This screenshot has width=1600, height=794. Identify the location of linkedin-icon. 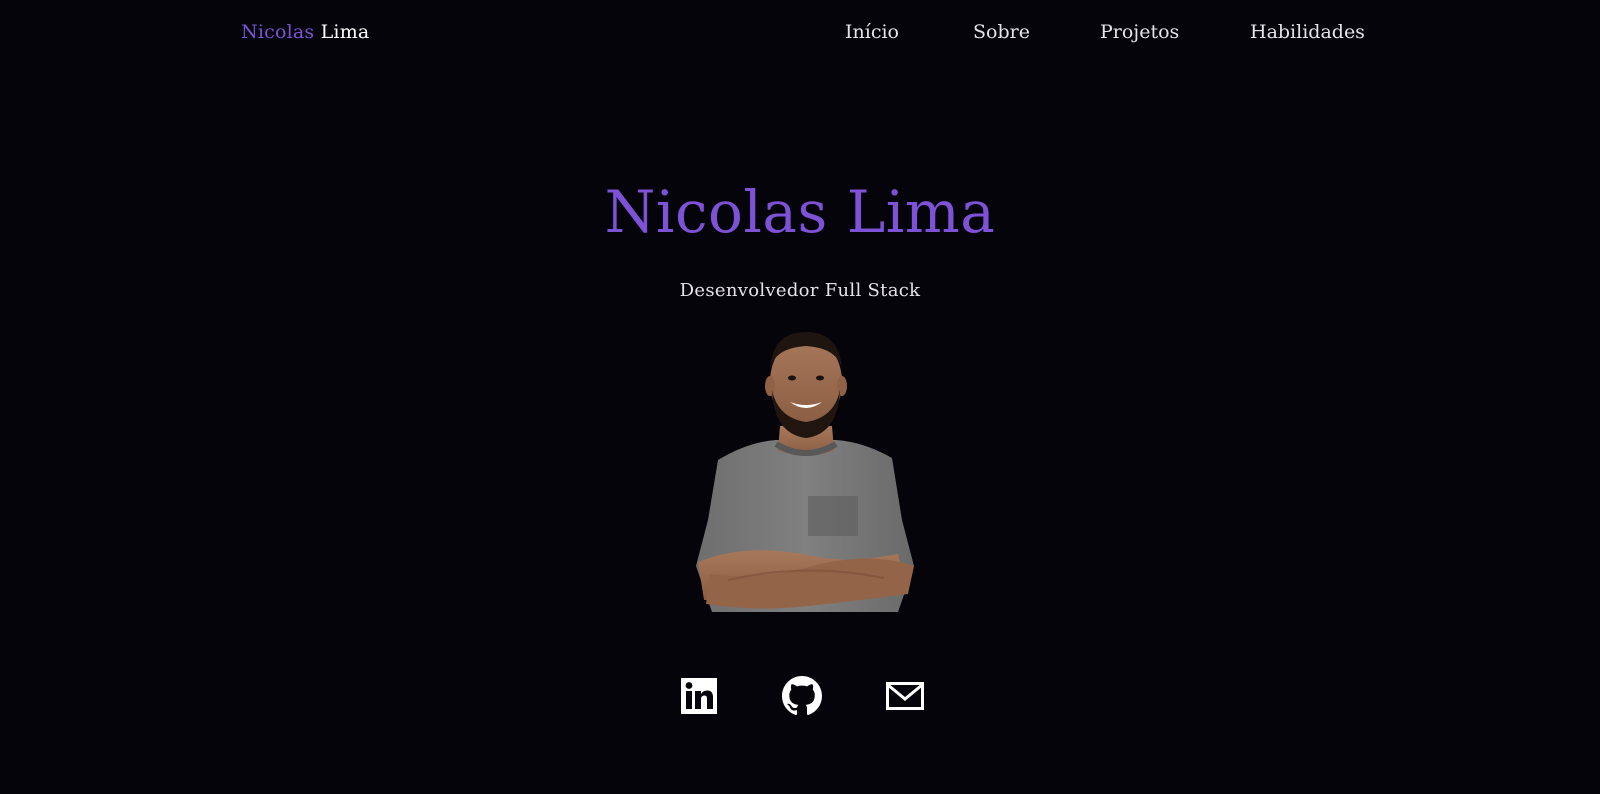
(699, 696).